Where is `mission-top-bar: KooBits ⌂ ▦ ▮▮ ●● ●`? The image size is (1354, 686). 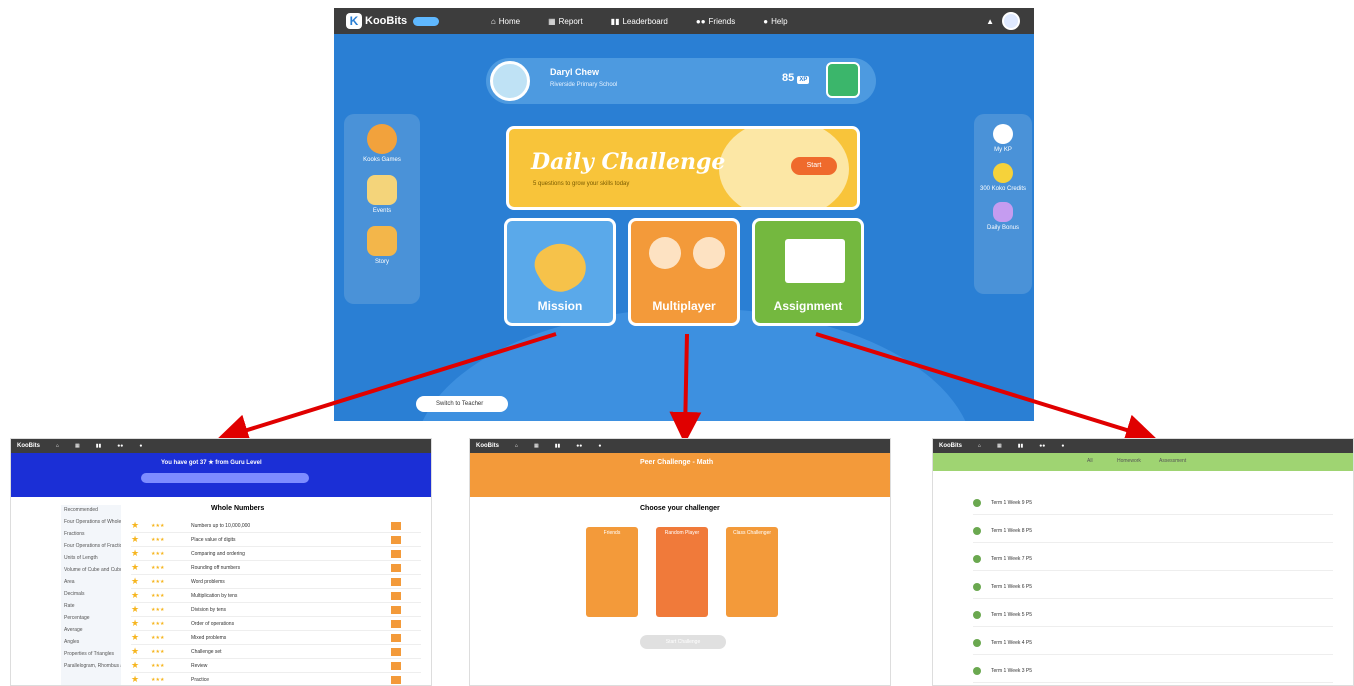
mission-top-bar: KooBits ⌂ ▦ ▮▮ ●● ● is located at coordinates (221, 446).